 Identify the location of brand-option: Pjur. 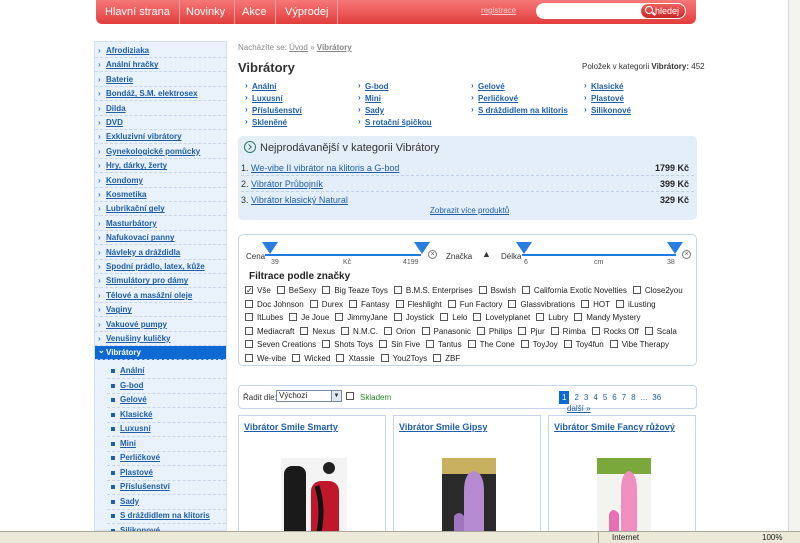
(531, 332).